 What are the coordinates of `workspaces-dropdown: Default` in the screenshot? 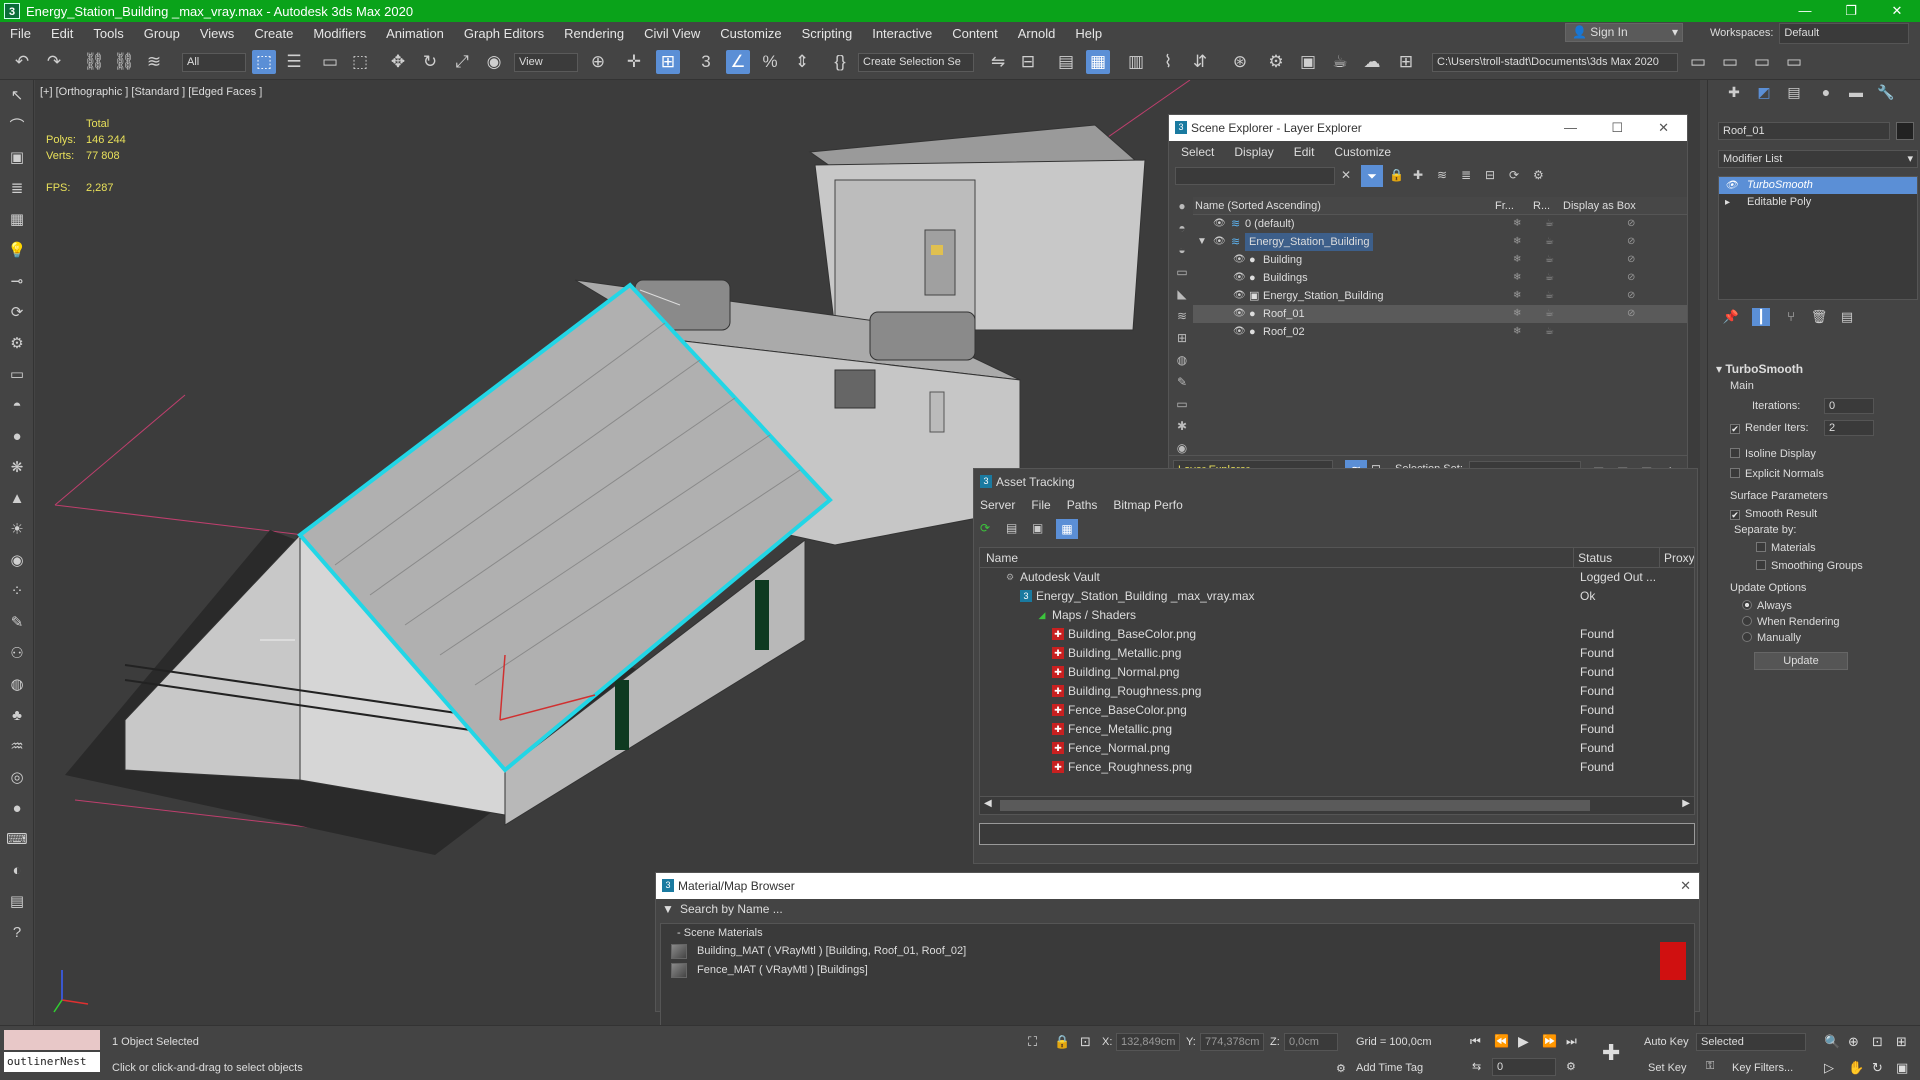 It's located at (1844, 33).